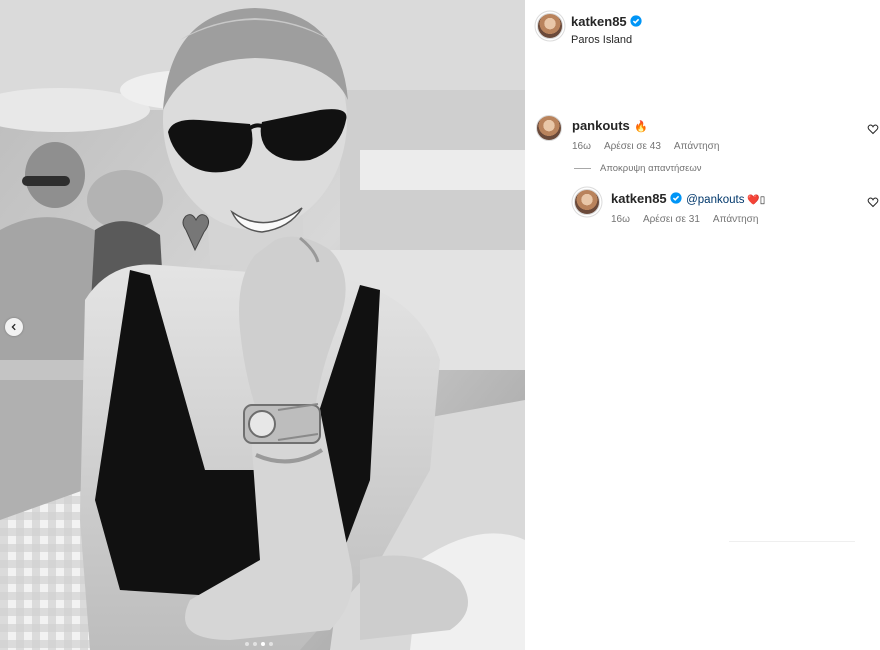  Describe the element at coordinates (606, 29) in the screenshot. I see `post-header: katken85 Paros Island` at that location.